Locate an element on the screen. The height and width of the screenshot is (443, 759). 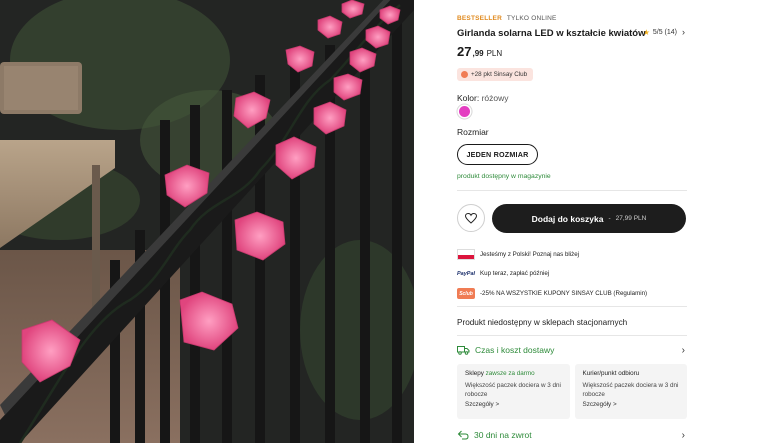
poland-flag-icon is located at coordinates (466, 254).